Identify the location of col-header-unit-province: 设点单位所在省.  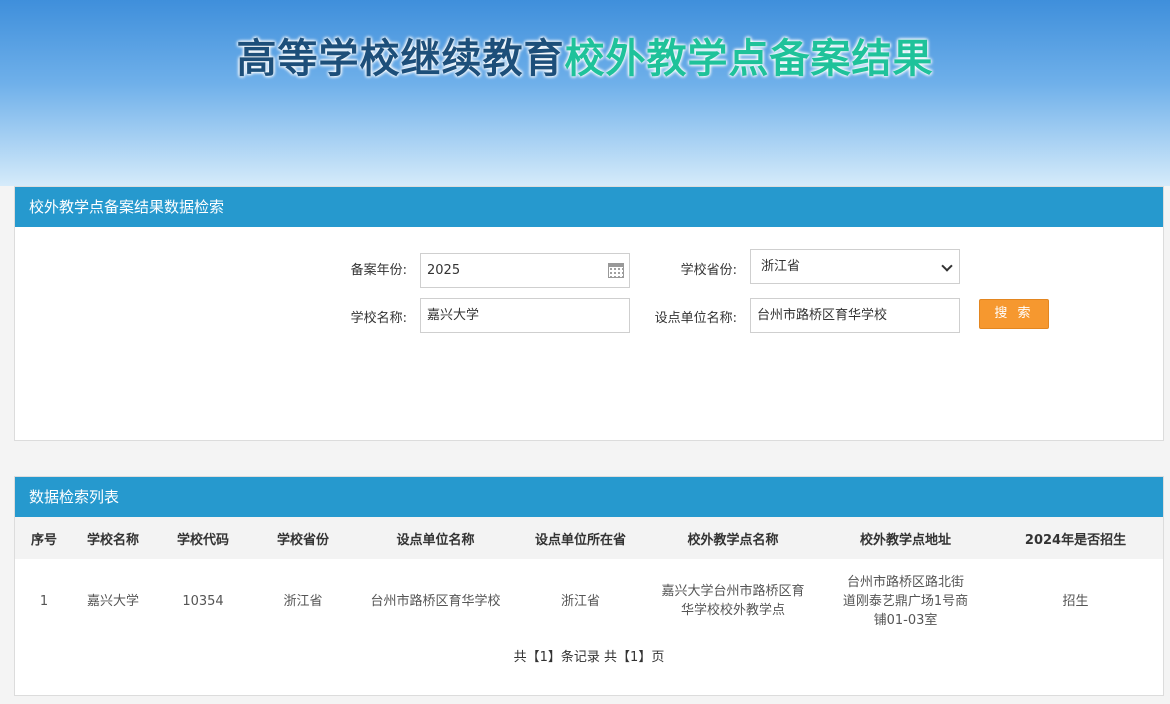
(580, 538).